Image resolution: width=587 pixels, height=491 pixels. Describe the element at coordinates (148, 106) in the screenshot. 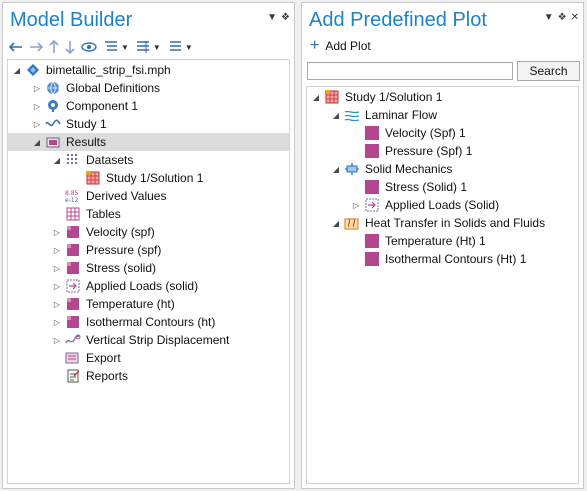

I see `tree-row: ▷ Component 1` at that location.